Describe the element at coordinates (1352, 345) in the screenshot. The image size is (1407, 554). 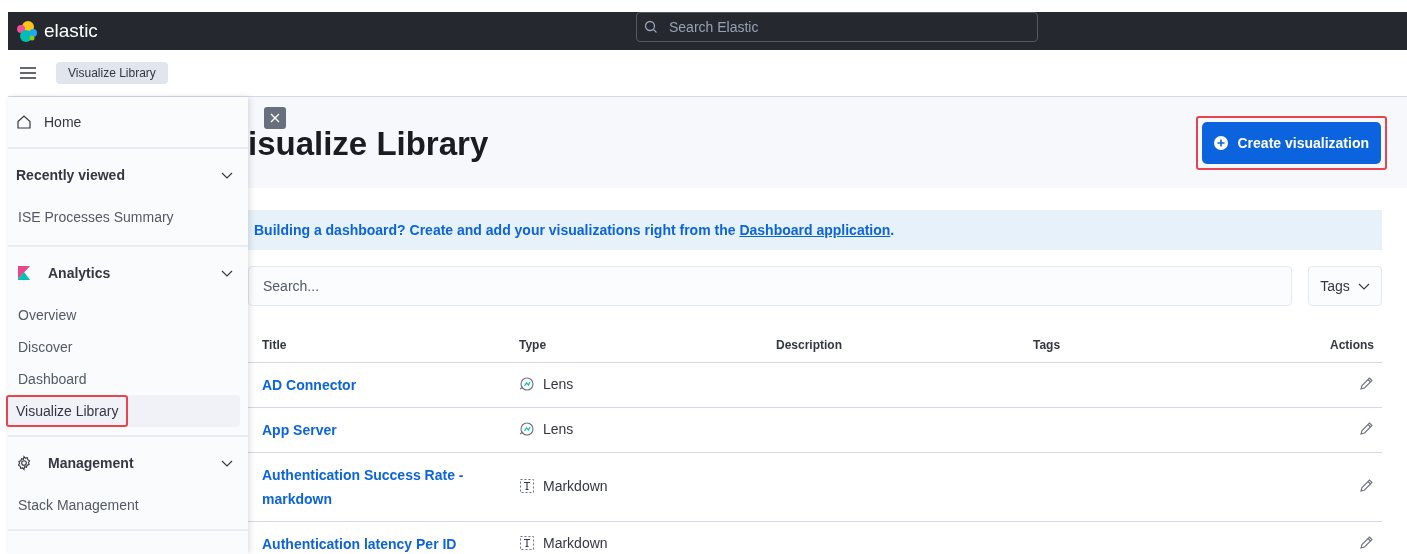
I see `column-header: Actions` at that location.